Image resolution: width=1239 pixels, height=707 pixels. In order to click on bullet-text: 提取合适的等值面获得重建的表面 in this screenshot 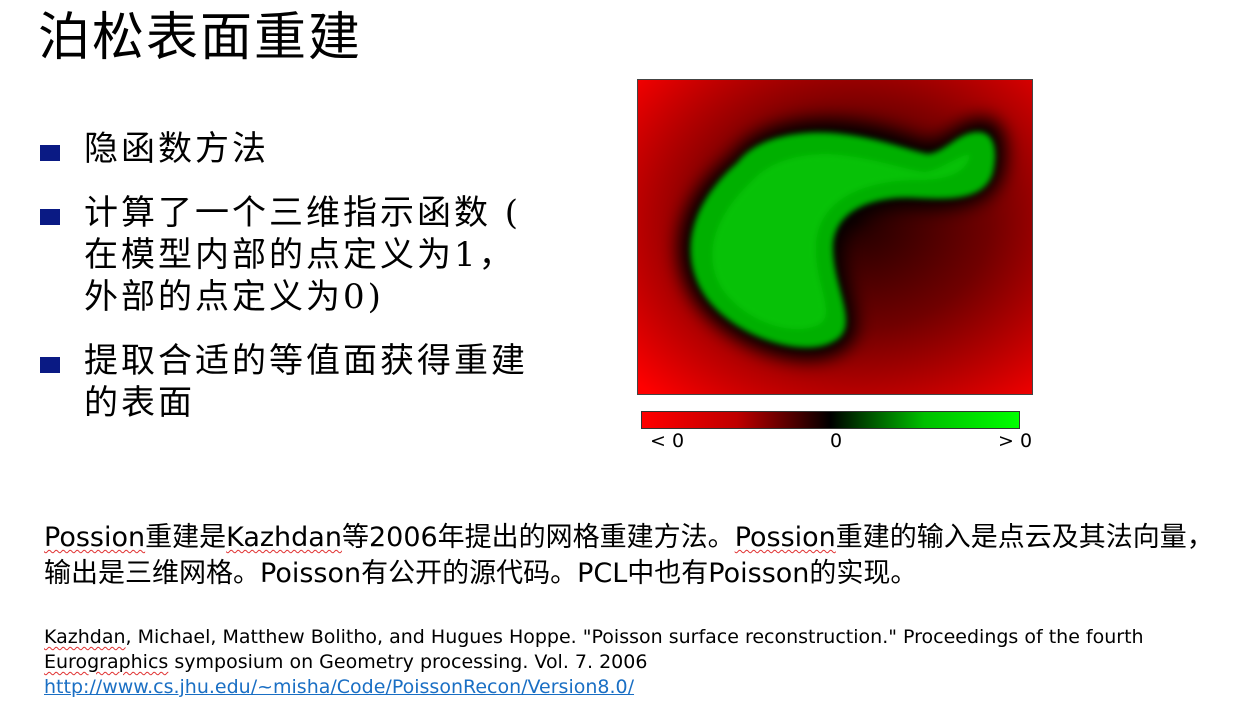, I will do `click(306, 382)`.